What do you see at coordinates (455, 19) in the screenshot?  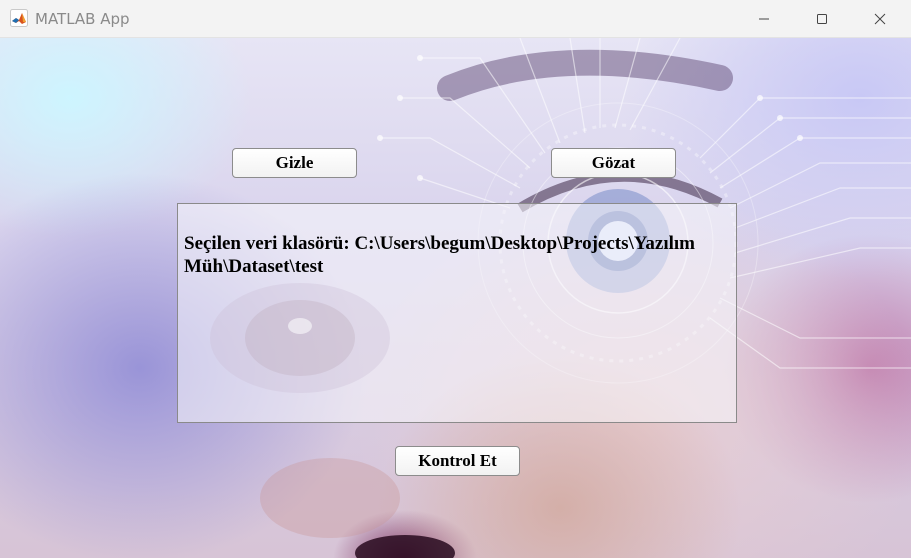 I see `title-bar: MATLAB App` at bounding box center [455, 19].